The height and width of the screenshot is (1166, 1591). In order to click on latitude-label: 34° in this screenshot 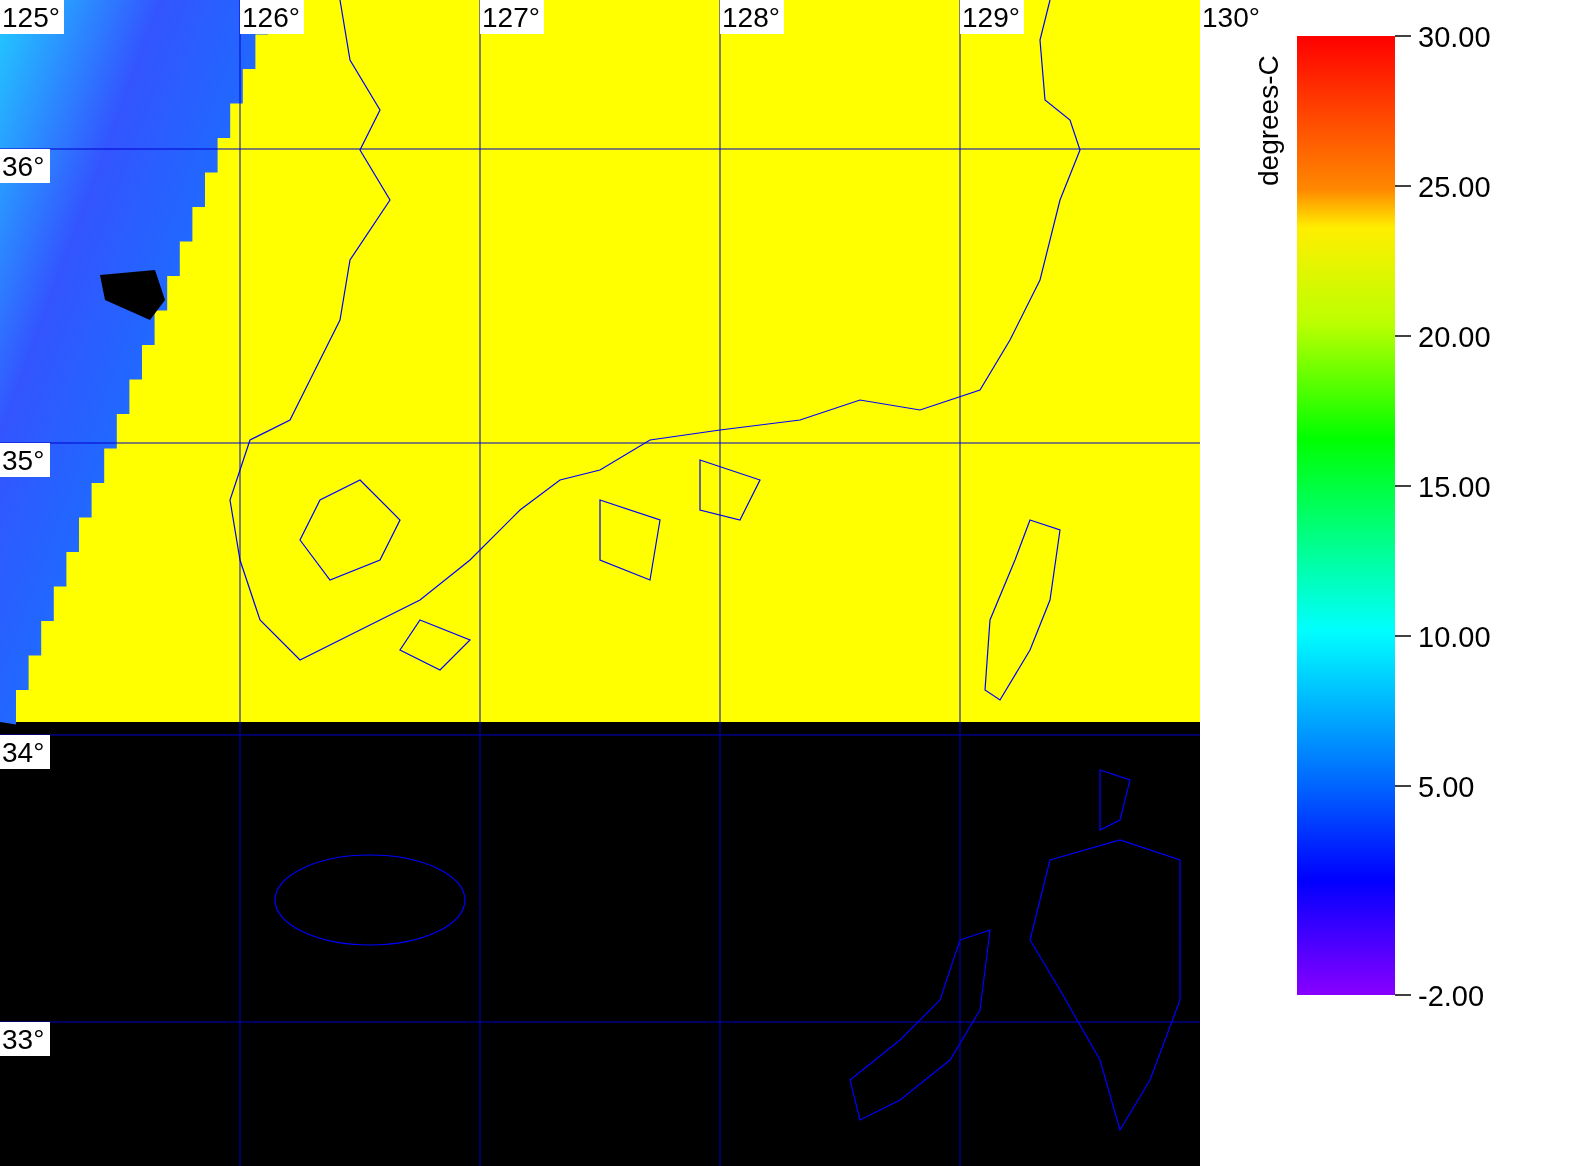, I will do `click(25, 752)`.